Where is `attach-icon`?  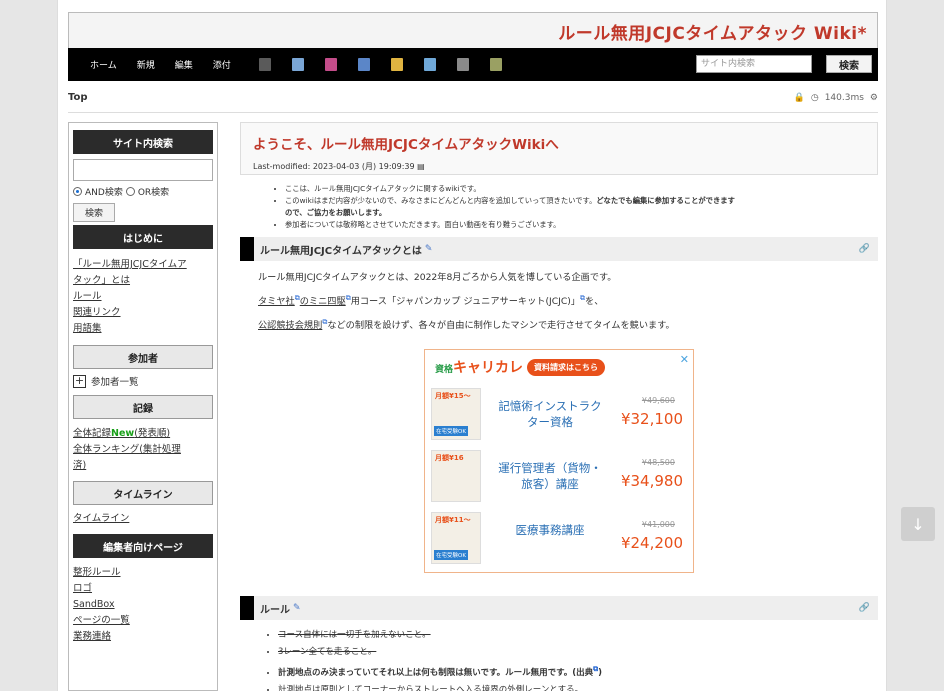 attach-icon is located at coordinates (429, 64).